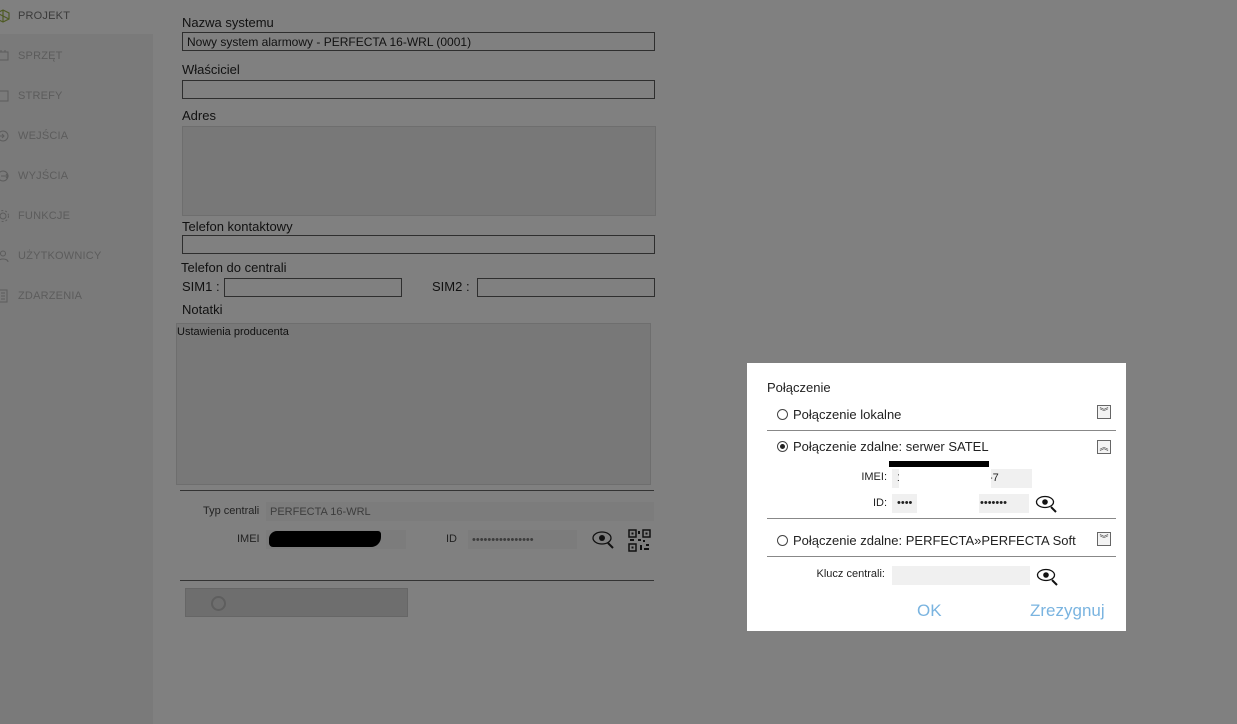 The height and width of the screenshot is (724, 1237). What do you see at coordinates (1067, 611) in the screenshot?
I see `cancel-button: Zrezygnuj` at bounding box center [1067, 611].